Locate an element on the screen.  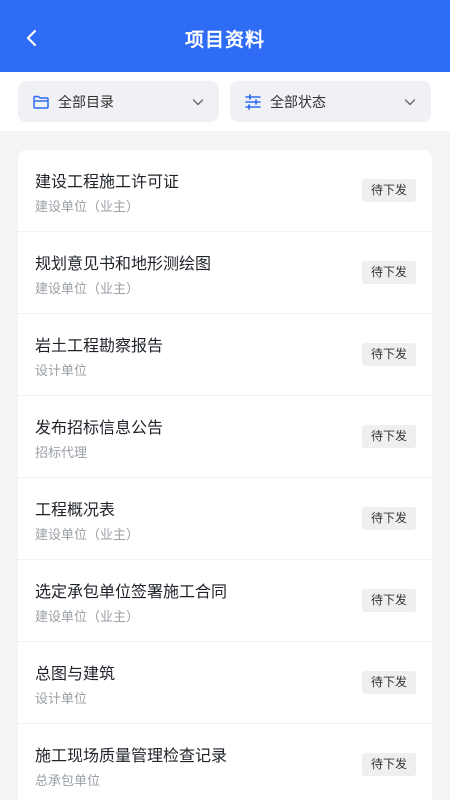
item-title: 施工现场质量管理检查记录 is located at coordinates (131, 755).